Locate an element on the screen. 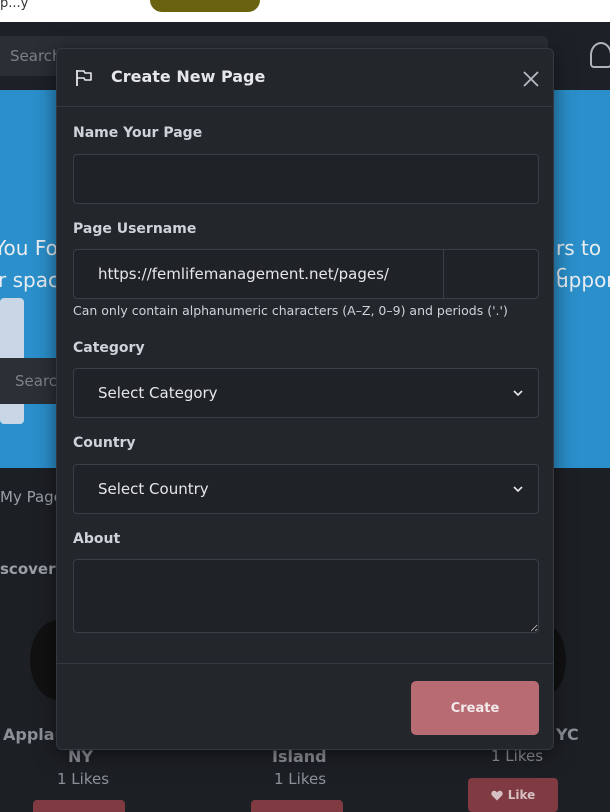 The image size is (610, 812). top-strip: p...y is located at coordinates (305, 11).